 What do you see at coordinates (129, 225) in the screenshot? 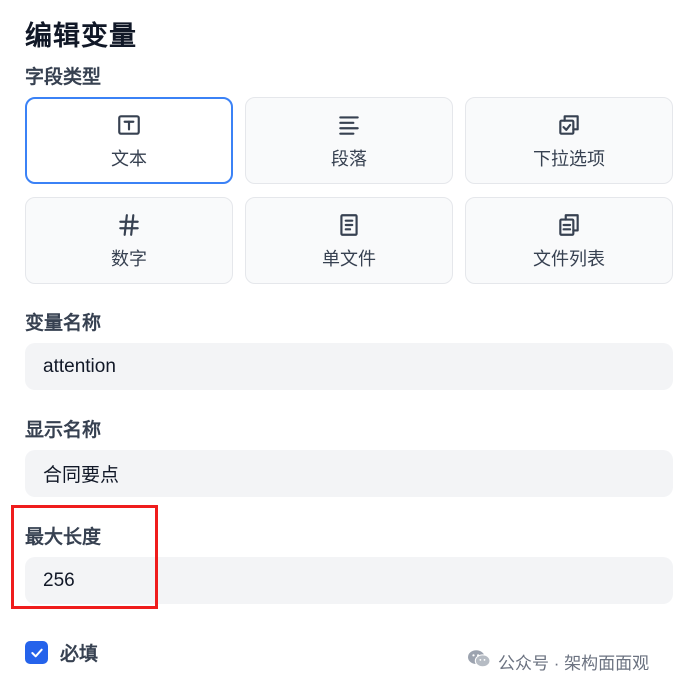
I see `hash-icon` at bounding box center [129, 225].